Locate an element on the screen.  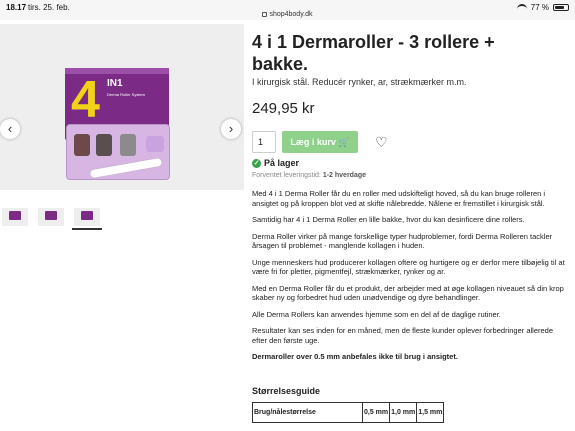
table-header-cell: 1,5 mm is located at coordinates (430, 412).